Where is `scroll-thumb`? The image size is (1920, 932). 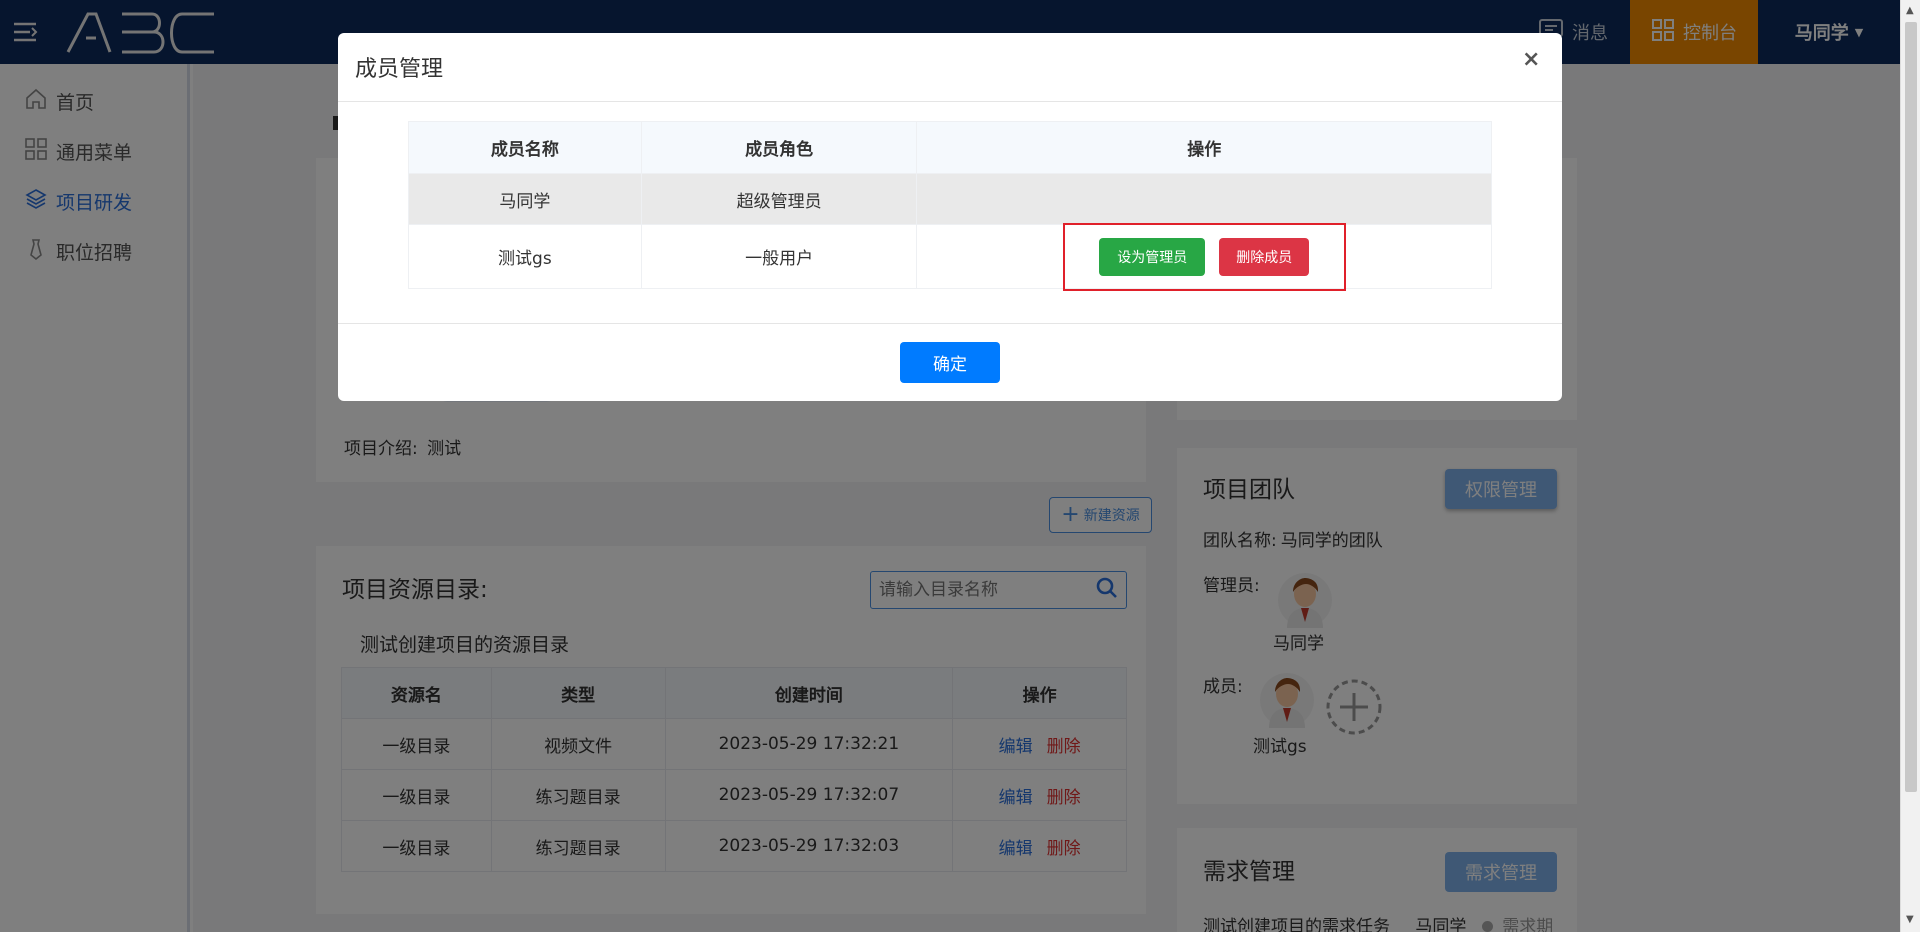
scroll-thumb is located at coordinates (1911, 407).